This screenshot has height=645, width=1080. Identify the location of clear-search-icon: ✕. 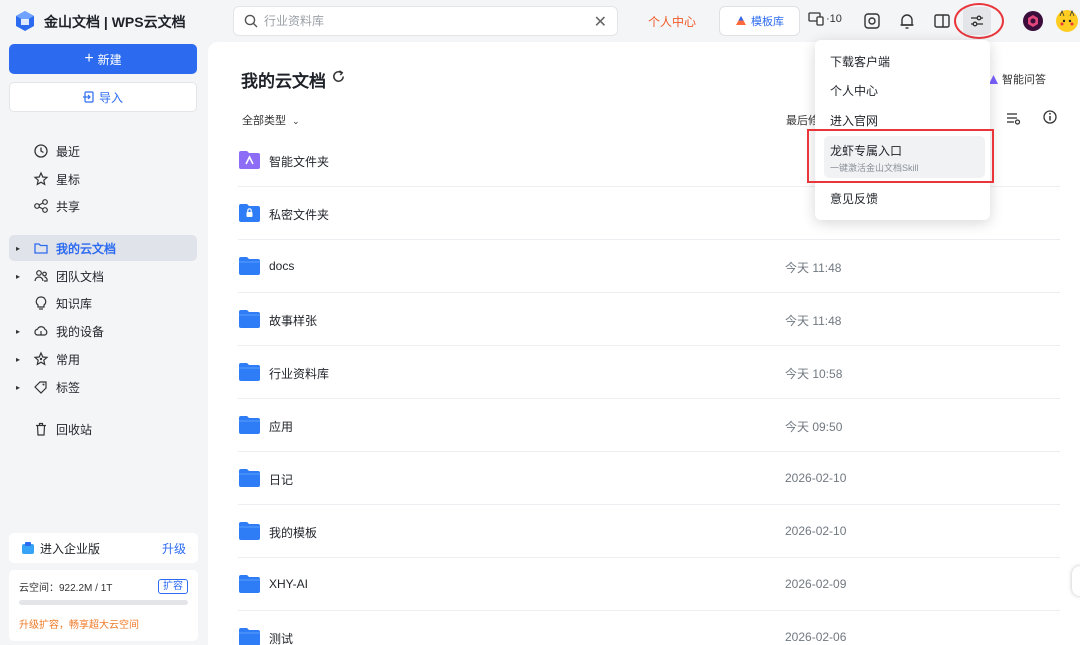
(600, 22).